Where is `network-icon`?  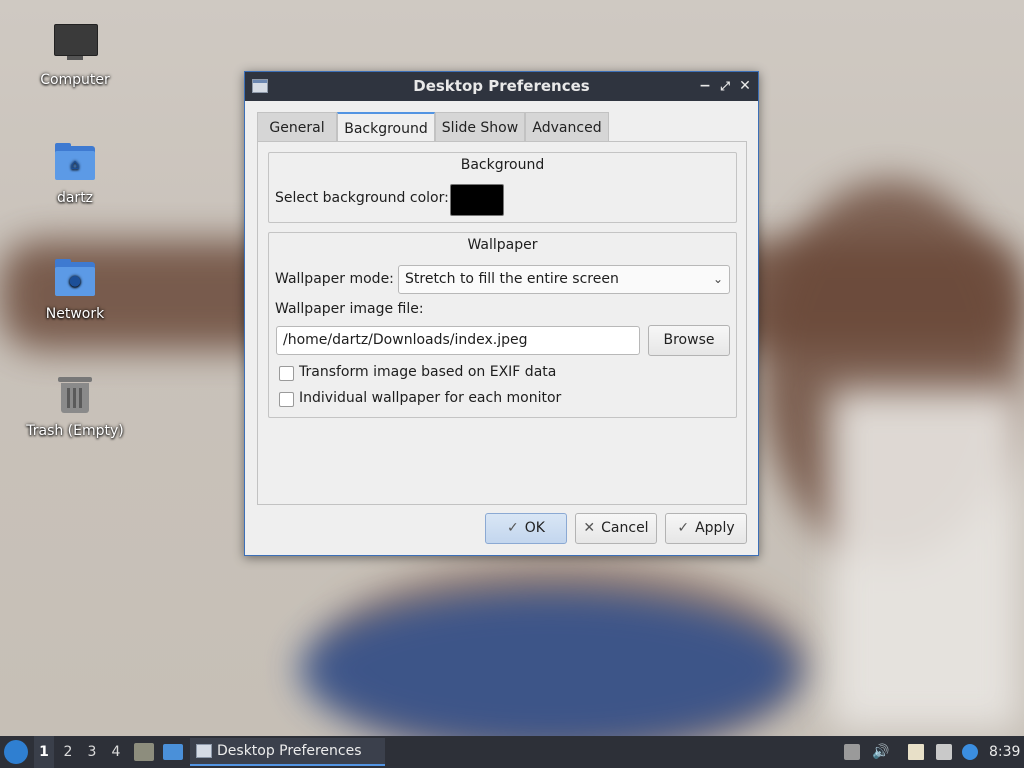 network-icon is located at coordinates (944, 752).